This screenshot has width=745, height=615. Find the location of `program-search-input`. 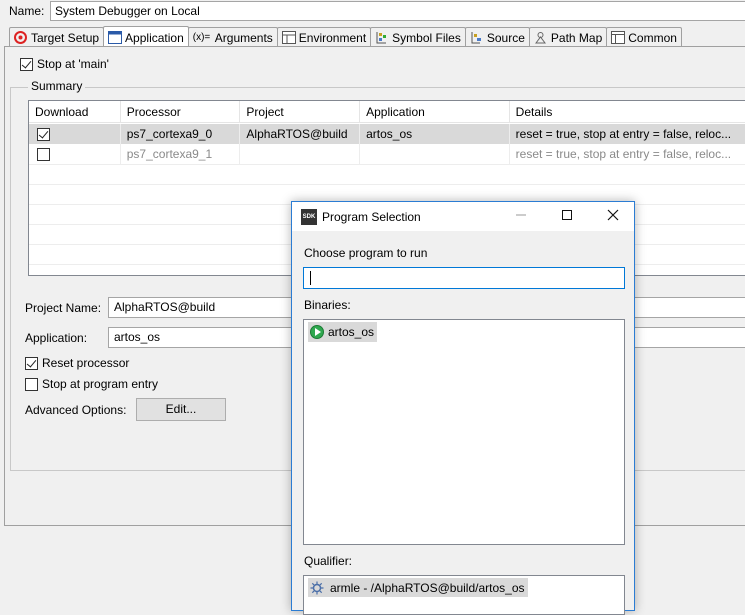

program-search-input is located at coordinates (464, 278).